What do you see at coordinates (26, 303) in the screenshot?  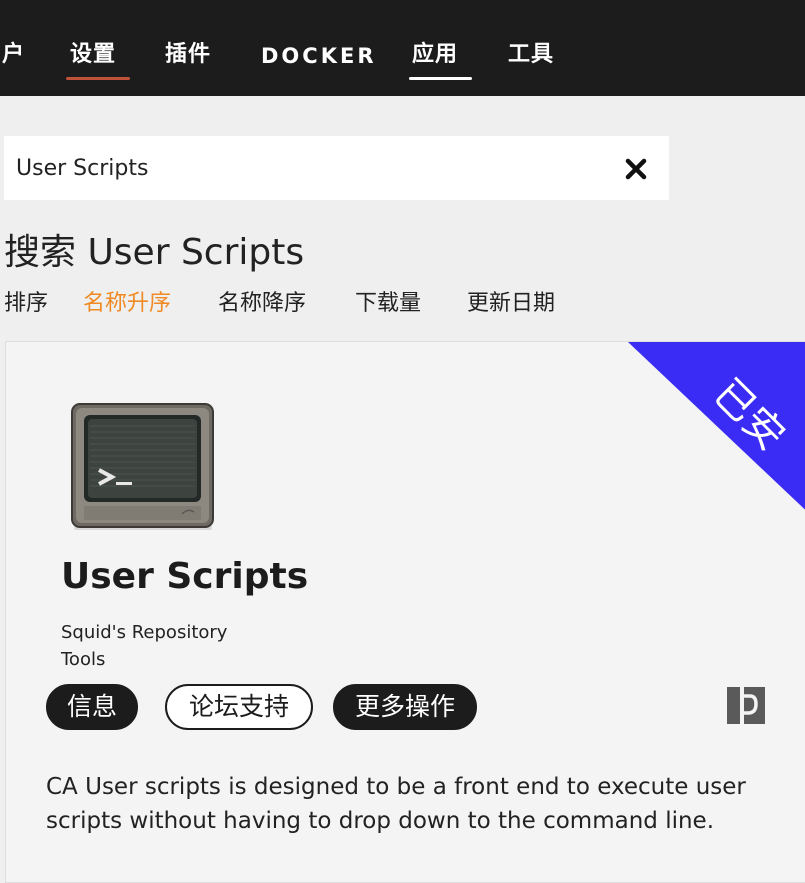 I see `sort-label: 排序` at bounding box center [26, 303].